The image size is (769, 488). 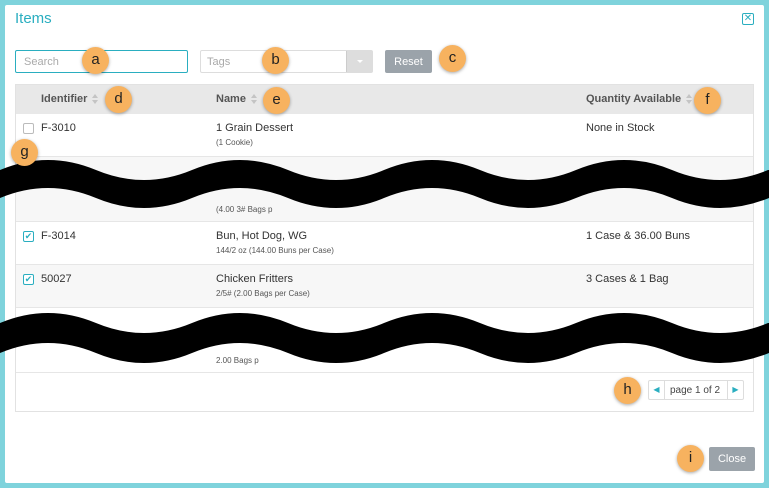 I want to click on pagination: ◀ page 1 of 2 ▶, so click(x=696, y=390).